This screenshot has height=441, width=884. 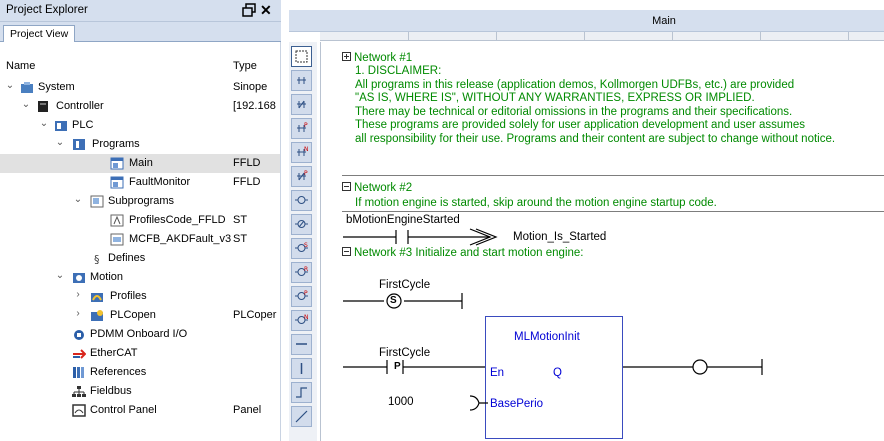 I want to click on tree-item-label: PLC, so click(x=83, y=125).